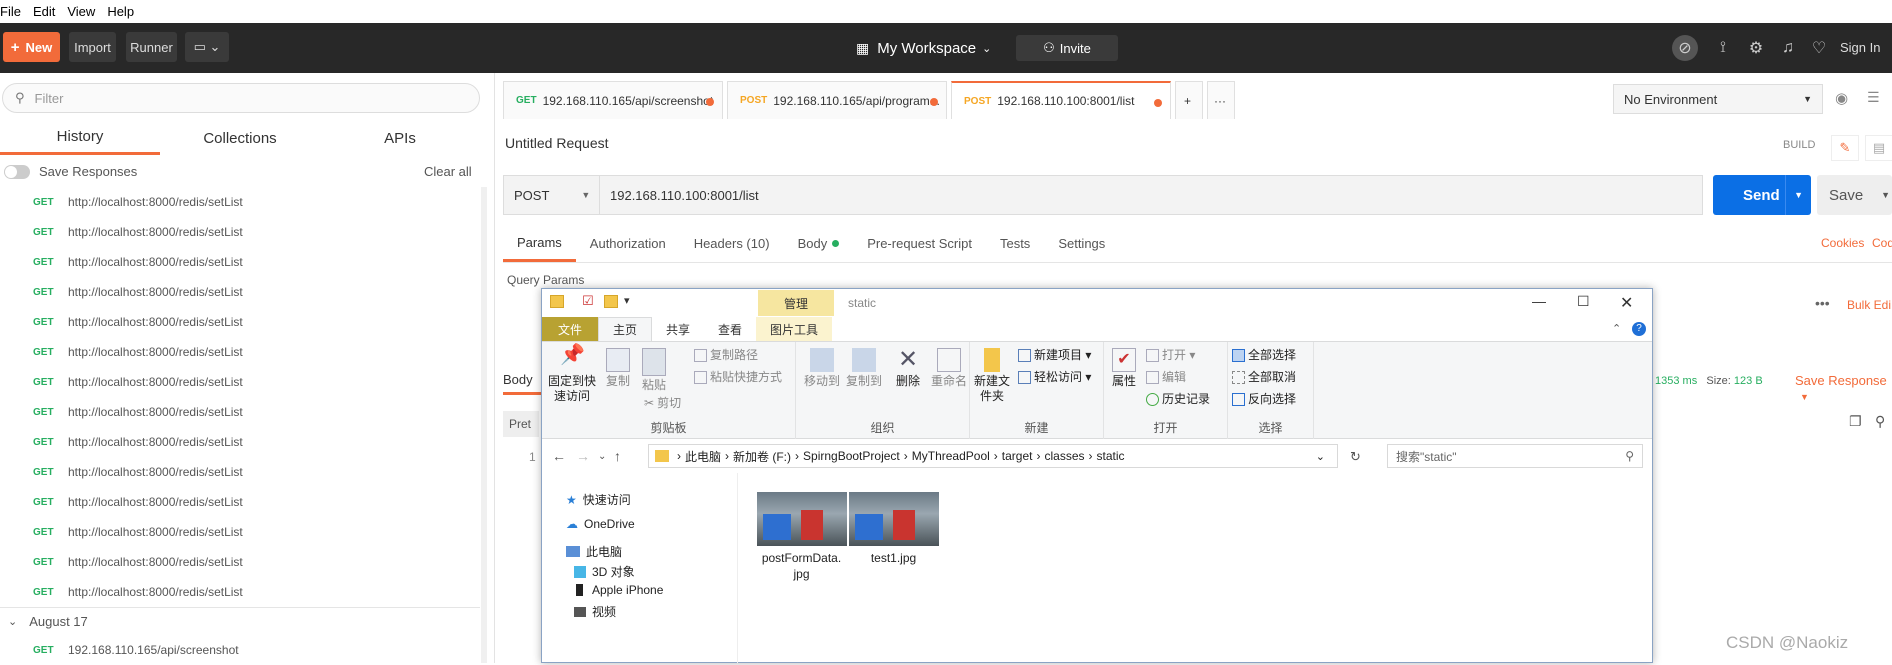  I want to click on ribbon-tab-file: 文件, so click(570, 329).